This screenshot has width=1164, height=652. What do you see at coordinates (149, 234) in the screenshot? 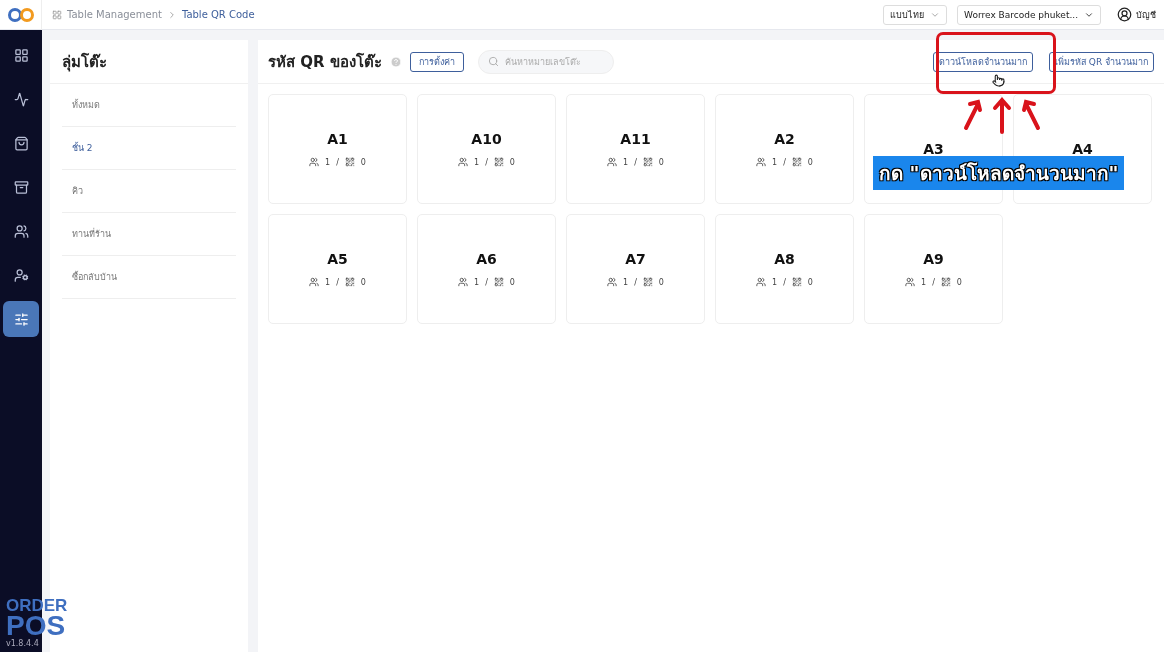
I see `group-item: ทานที่ร้าน` at bounding box center [149, 234].